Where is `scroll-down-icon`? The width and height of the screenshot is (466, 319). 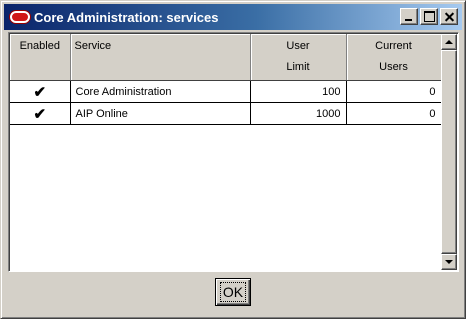 scroll-down-icon is located at coordinates (449, 262).